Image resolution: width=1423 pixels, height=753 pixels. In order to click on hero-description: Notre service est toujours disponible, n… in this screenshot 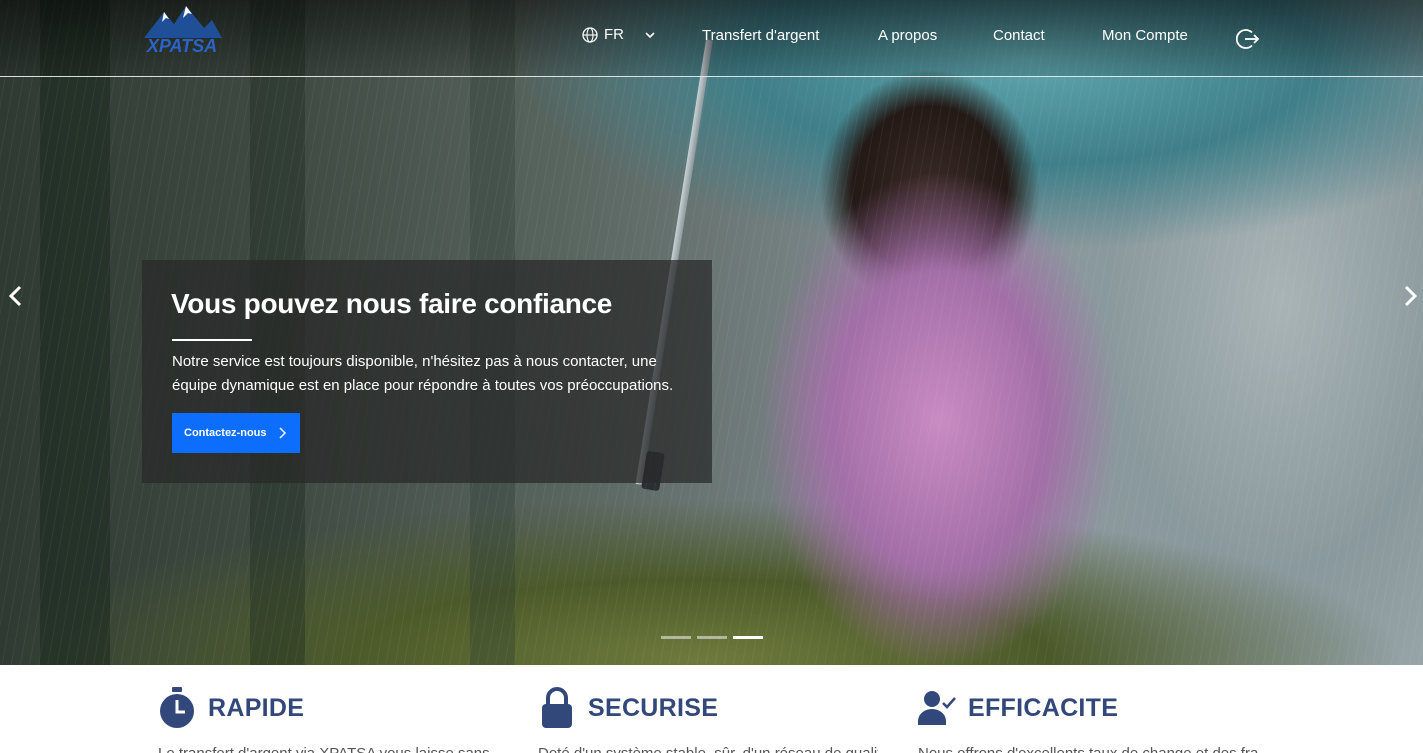, I will do `click(423, 373)`.